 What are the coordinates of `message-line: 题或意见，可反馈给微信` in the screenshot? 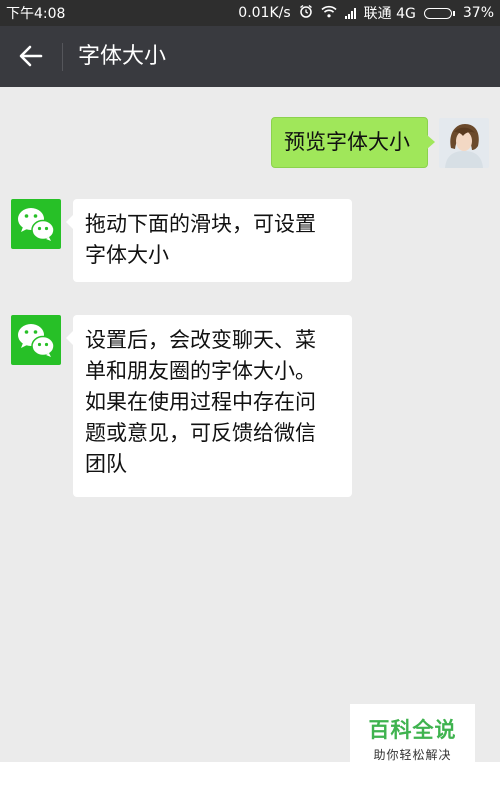 It's located at (200, 433).